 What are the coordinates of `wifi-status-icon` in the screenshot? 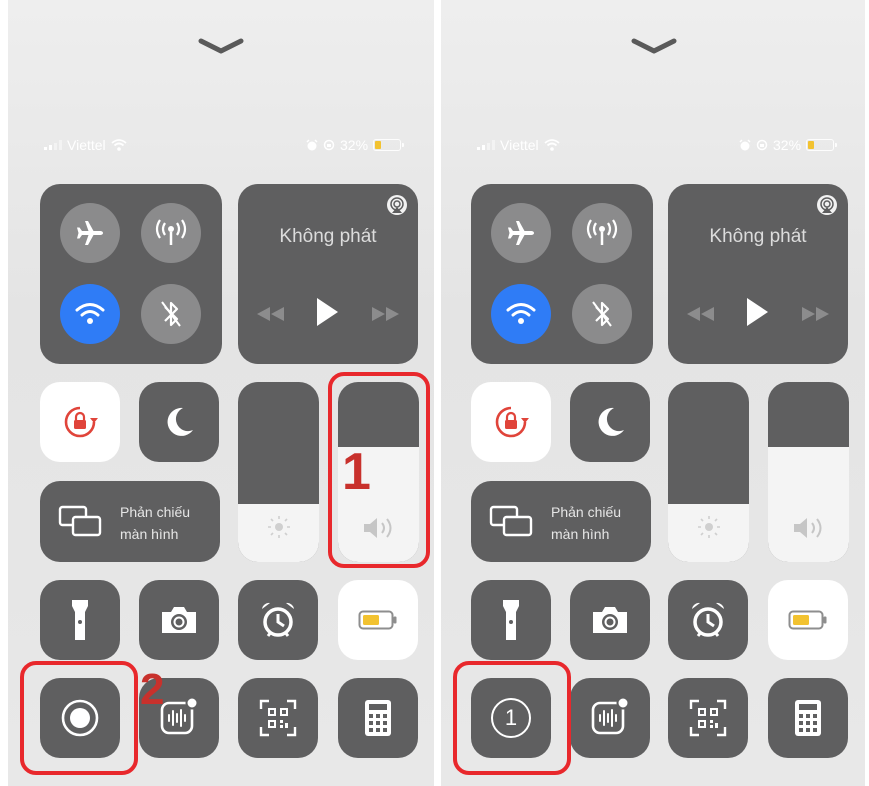 It's located at (119, 145).